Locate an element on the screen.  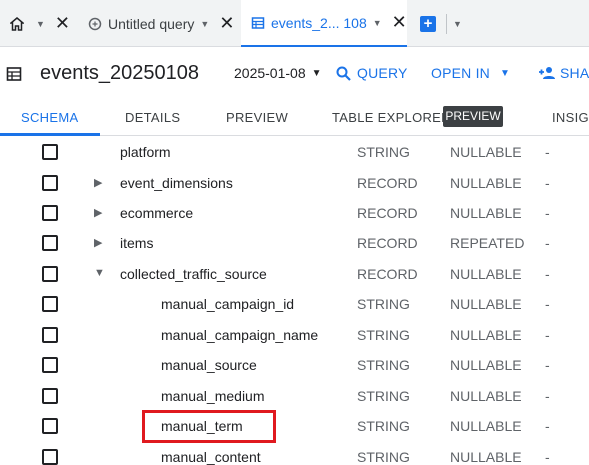
open-in-button: OPEN IN ▼ is located at coordinates (470, 73).